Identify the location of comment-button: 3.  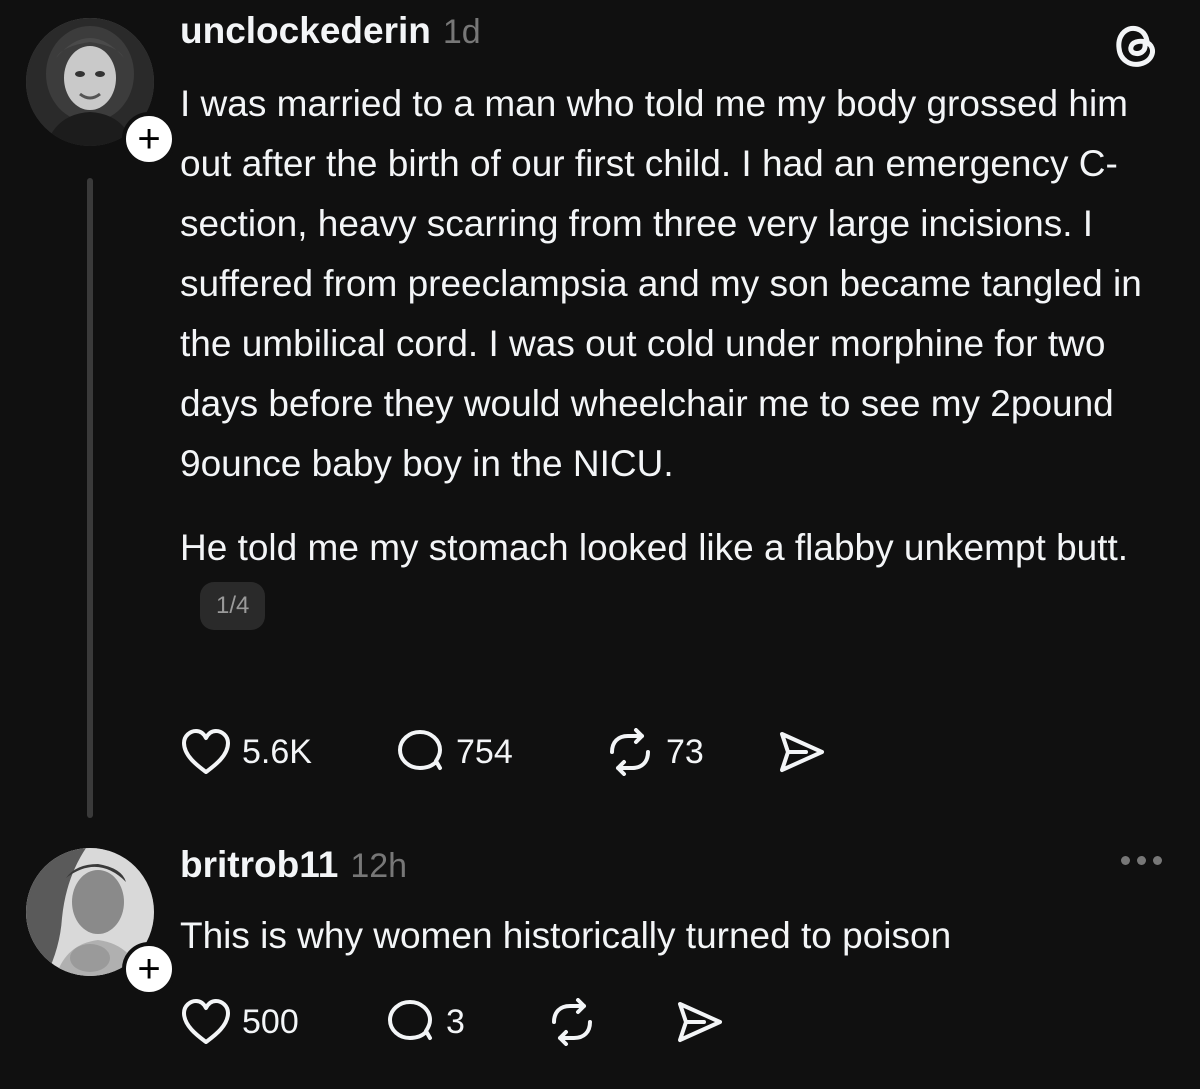
(466, 1022).